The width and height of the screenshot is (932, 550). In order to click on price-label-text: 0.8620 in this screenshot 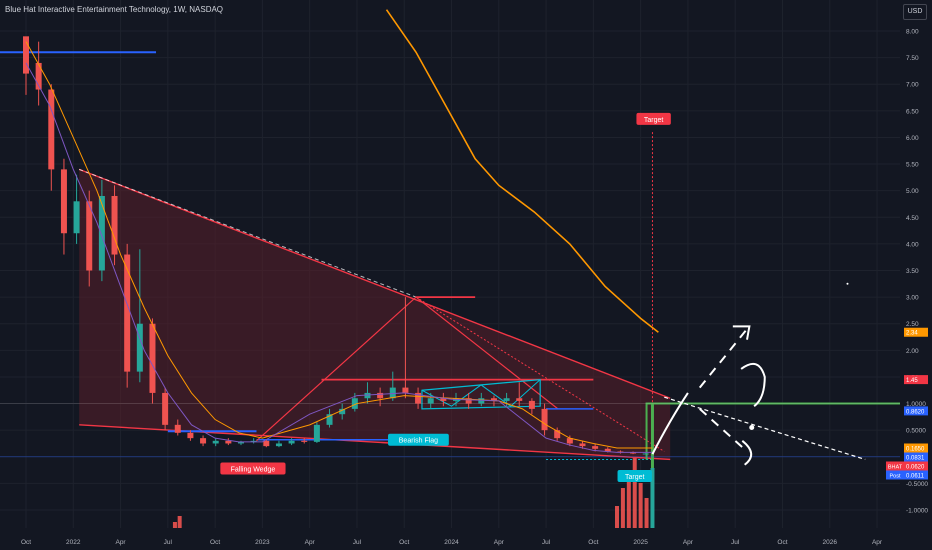, I will do `click(915, 412)`.